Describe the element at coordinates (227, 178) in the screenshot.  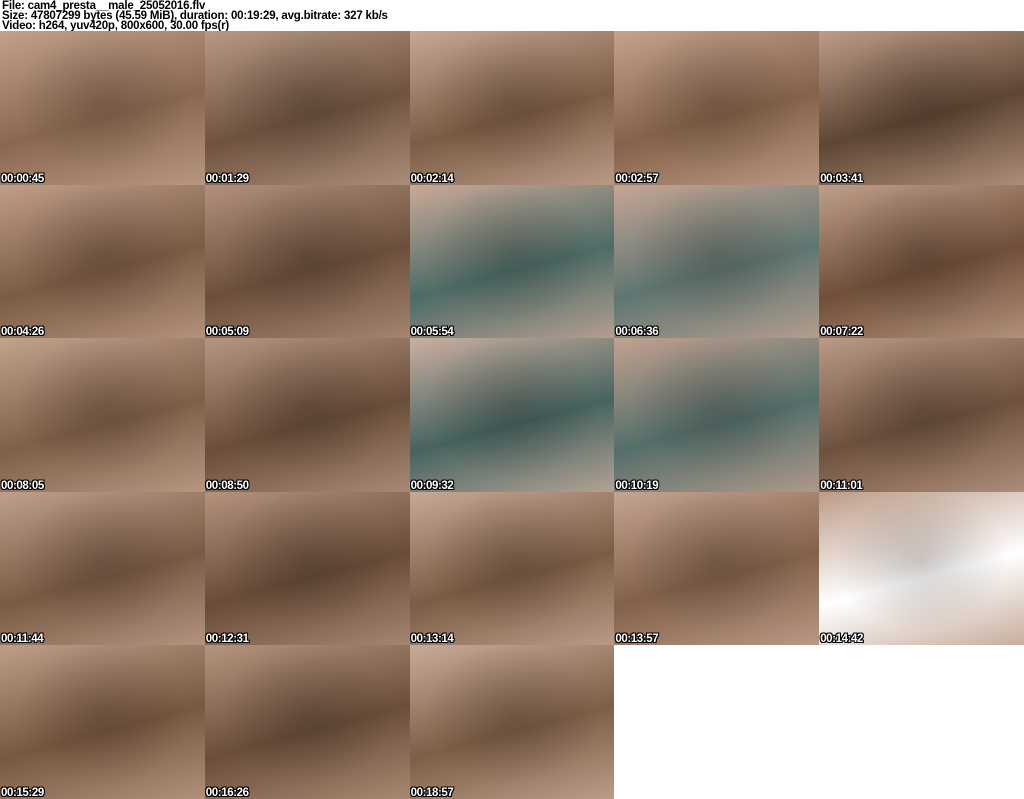
I see `timestamp-overlay: 00:01:29` at that location.